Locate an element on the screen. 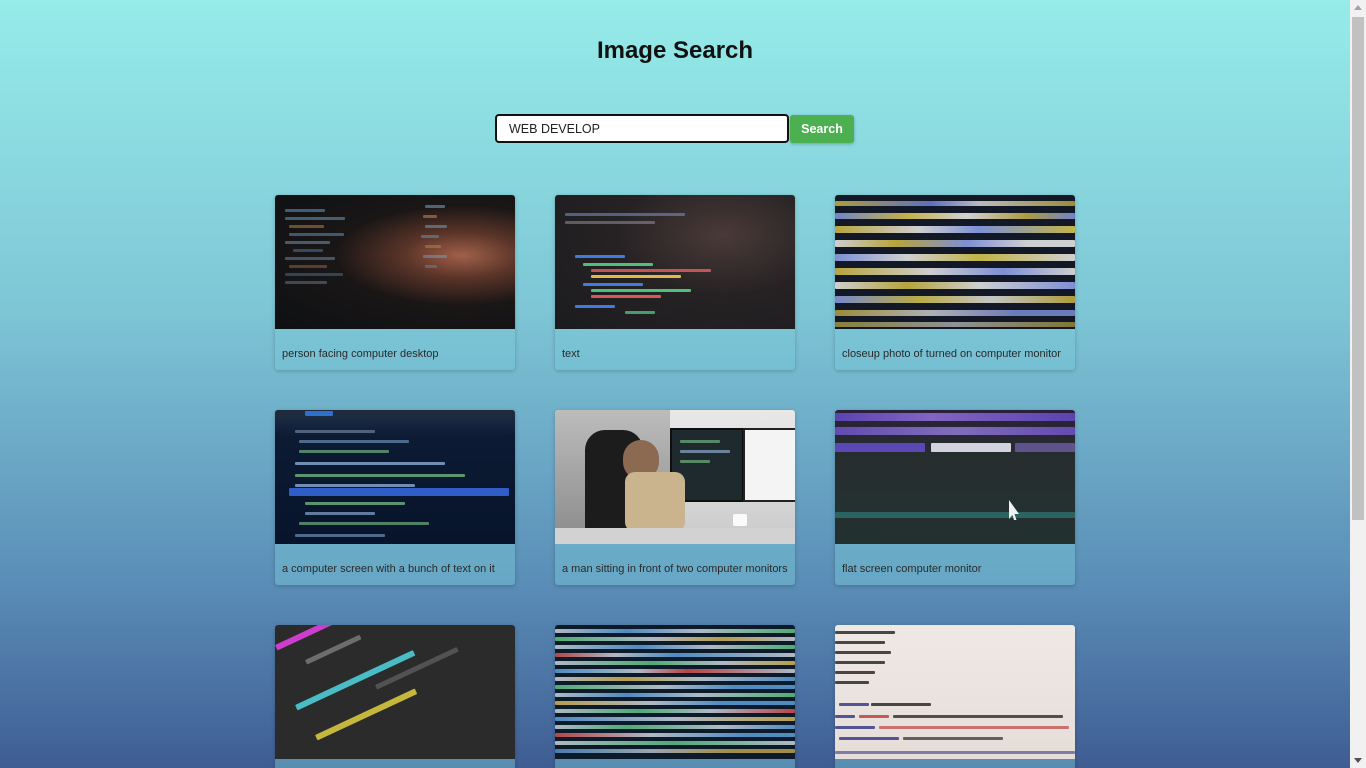  image-card: text is located at coordinates (675, 282).